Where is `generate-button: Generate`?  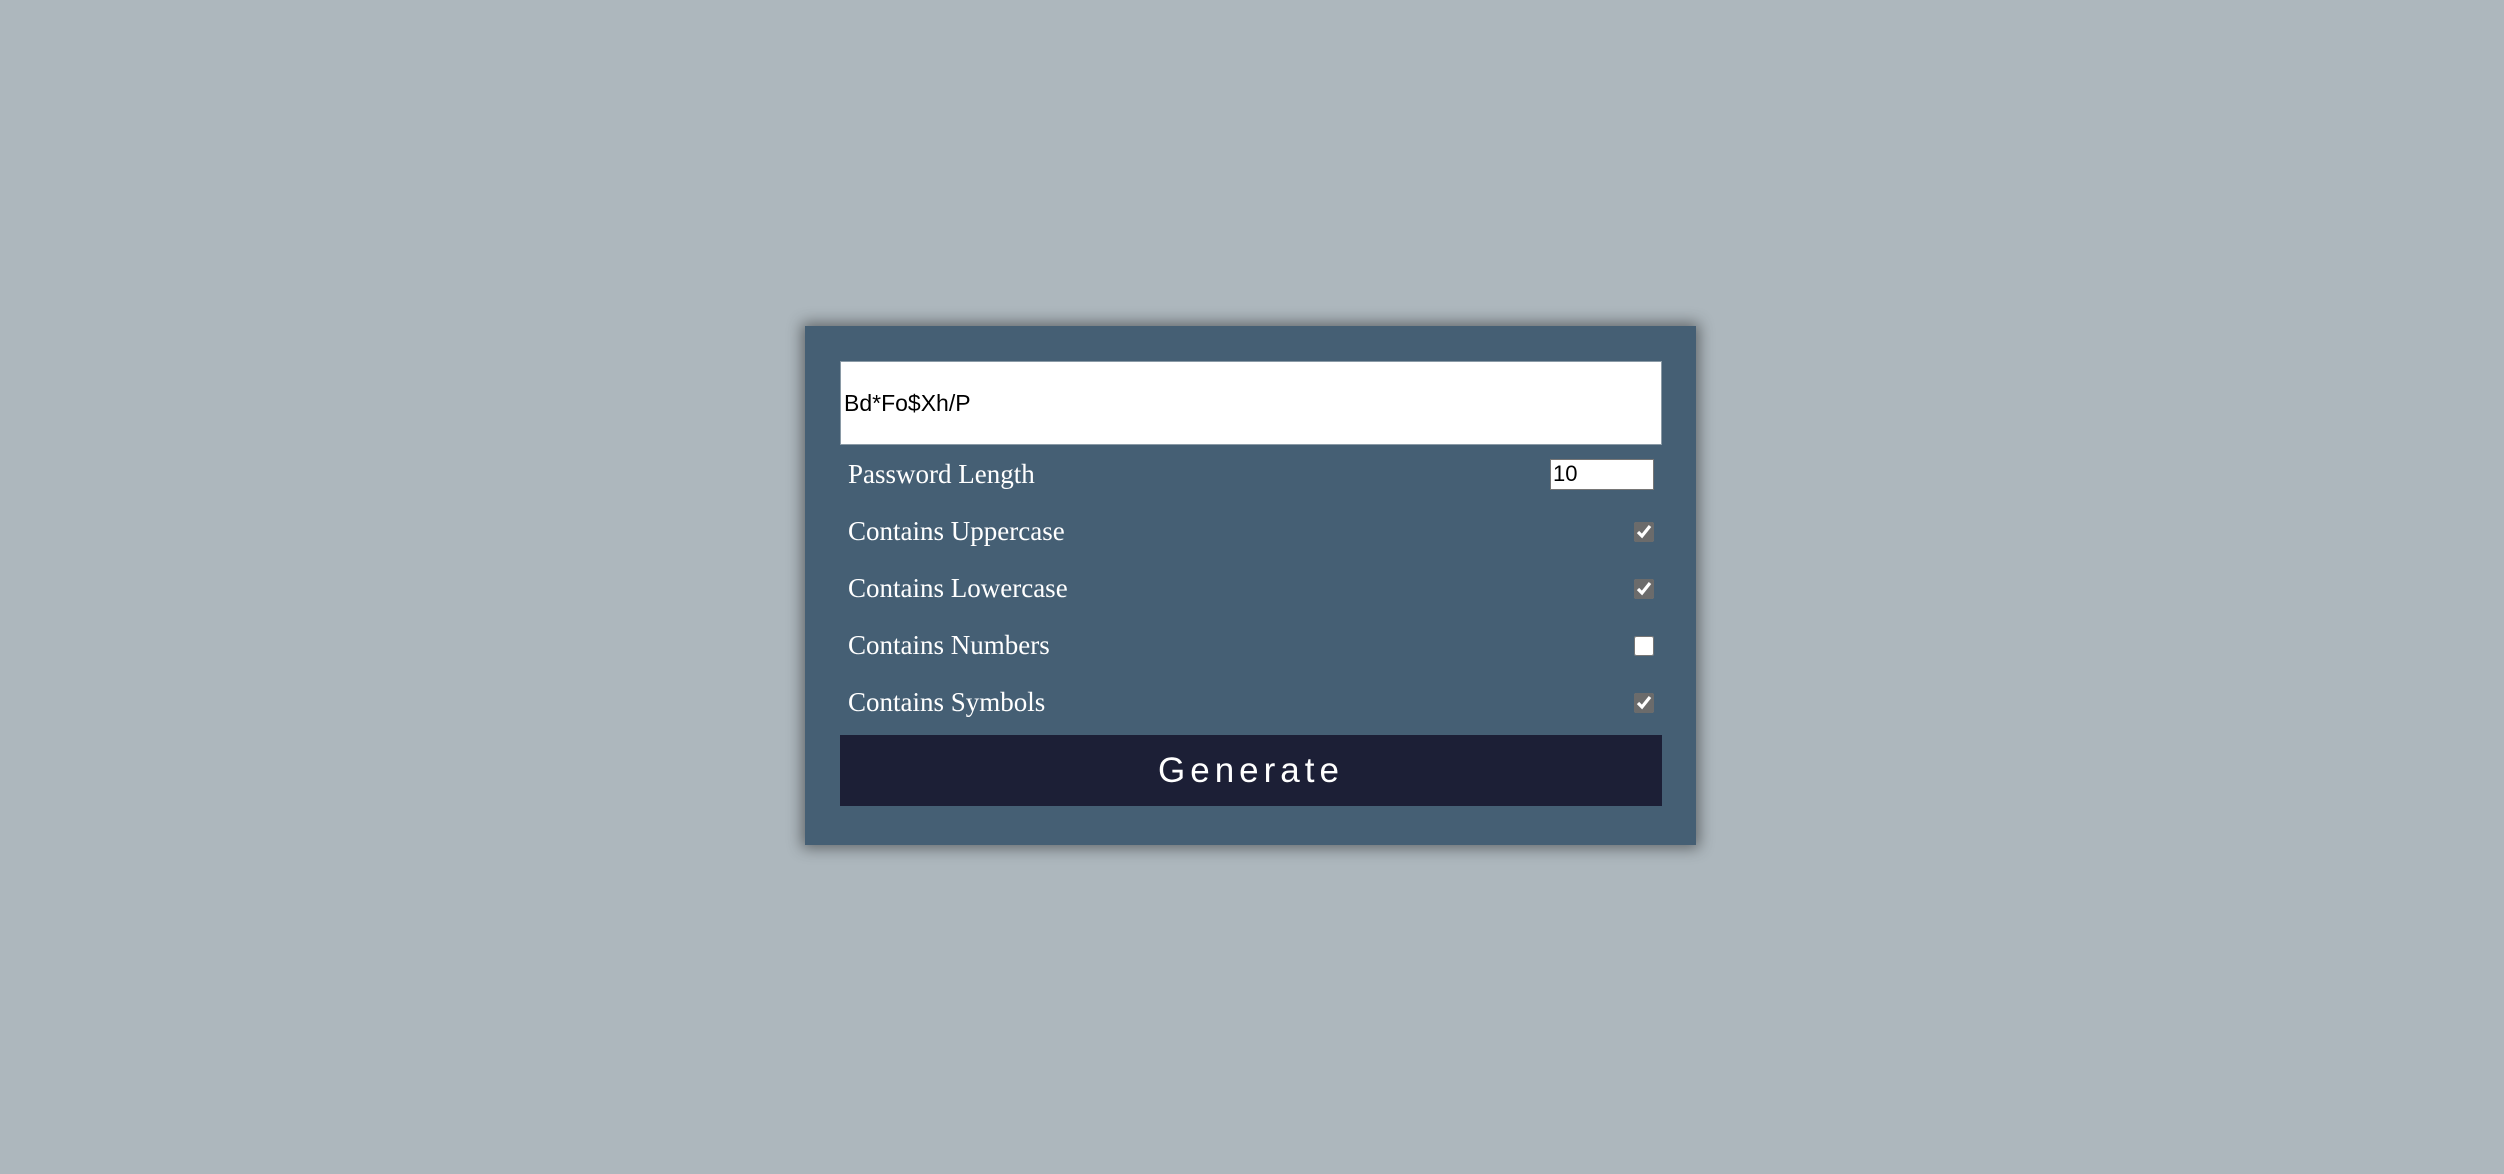
generate-button: Generate is located at coordinates (1251, 770).